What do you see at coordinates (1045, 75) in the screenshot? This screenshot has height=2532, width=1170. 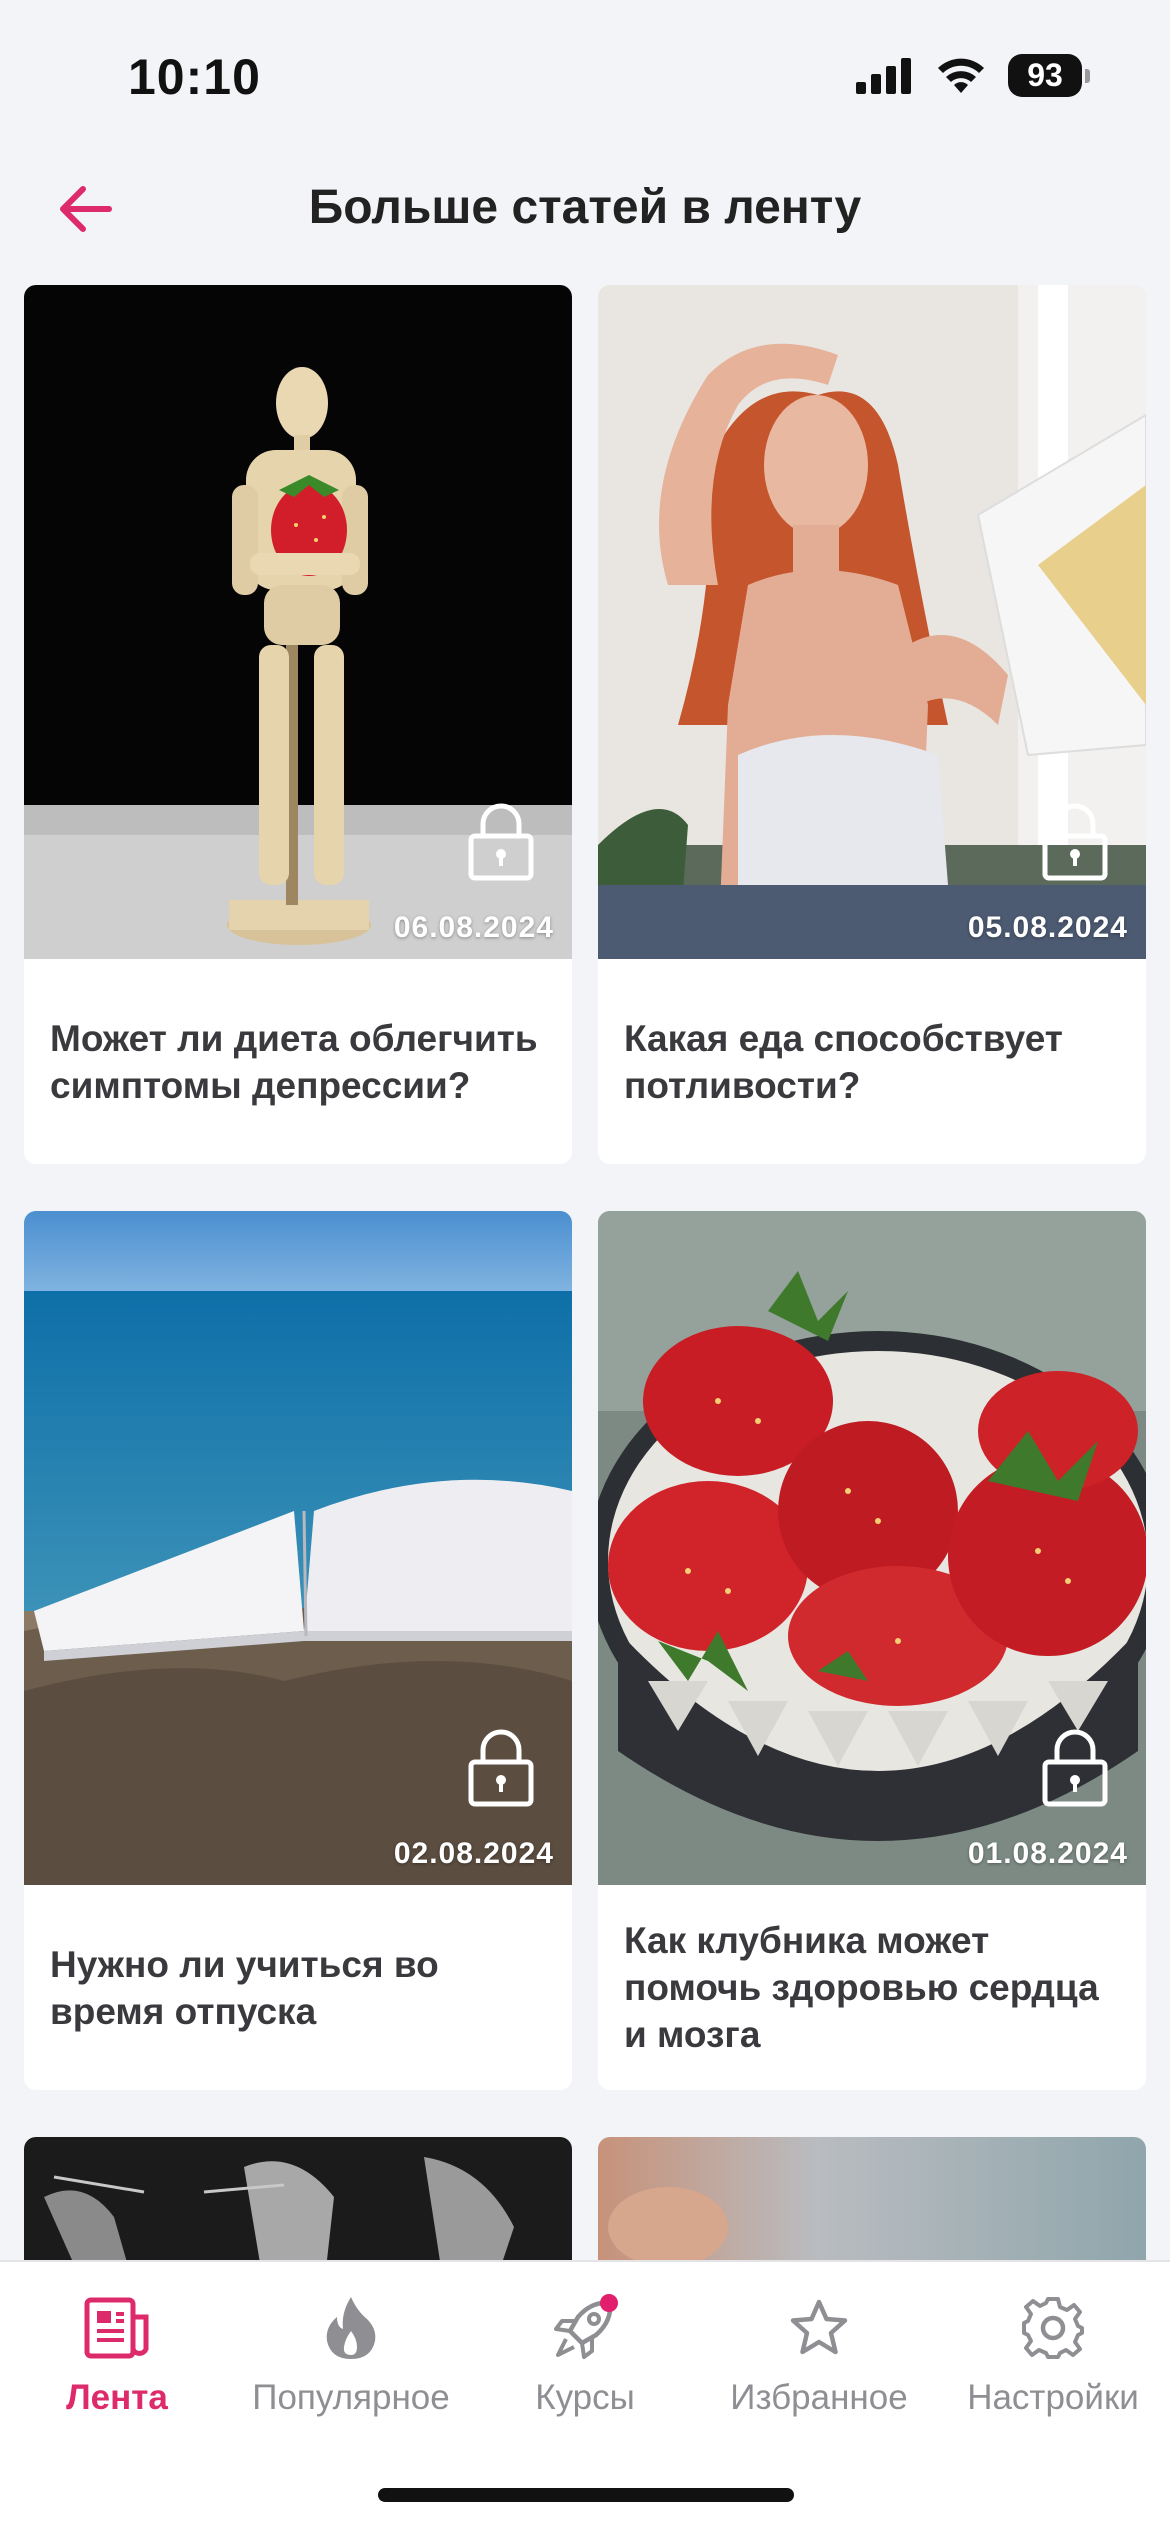 I see `battery-level: 93` at bounding box center [1045, 75].